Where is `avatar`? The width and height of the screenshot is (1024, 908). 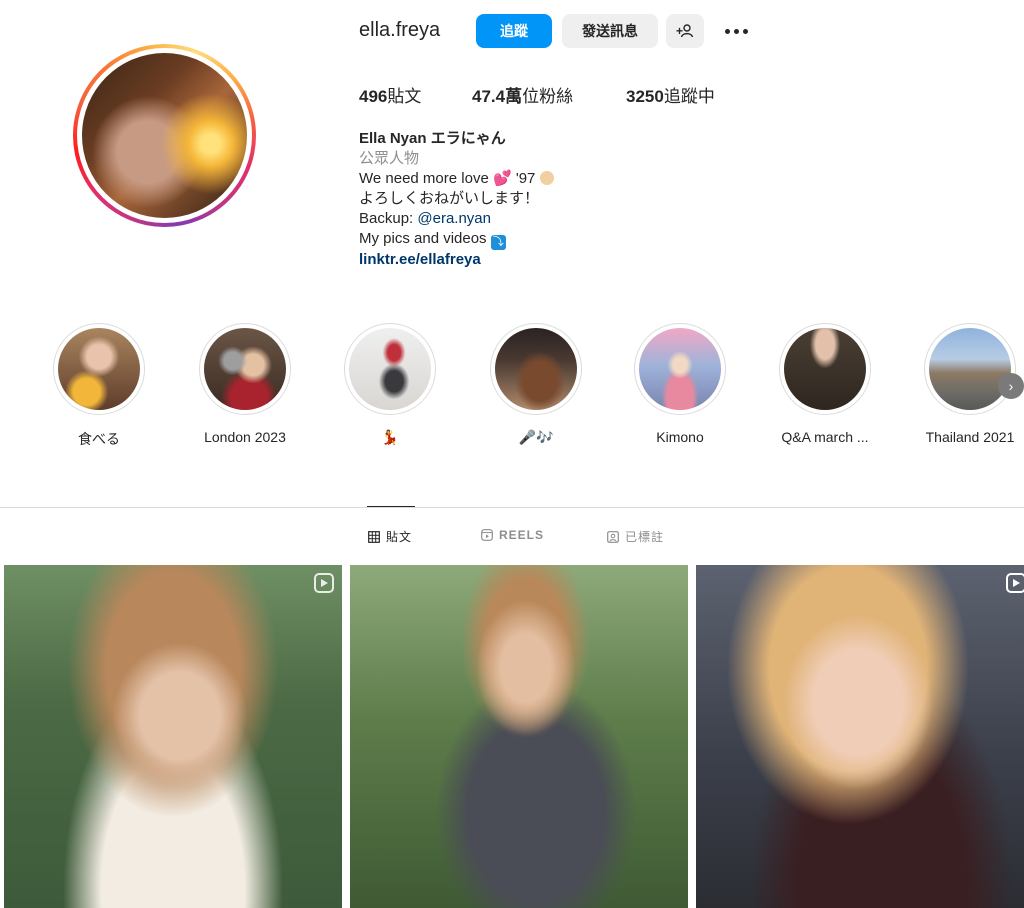
avatar is located at coordinates (164, 135).